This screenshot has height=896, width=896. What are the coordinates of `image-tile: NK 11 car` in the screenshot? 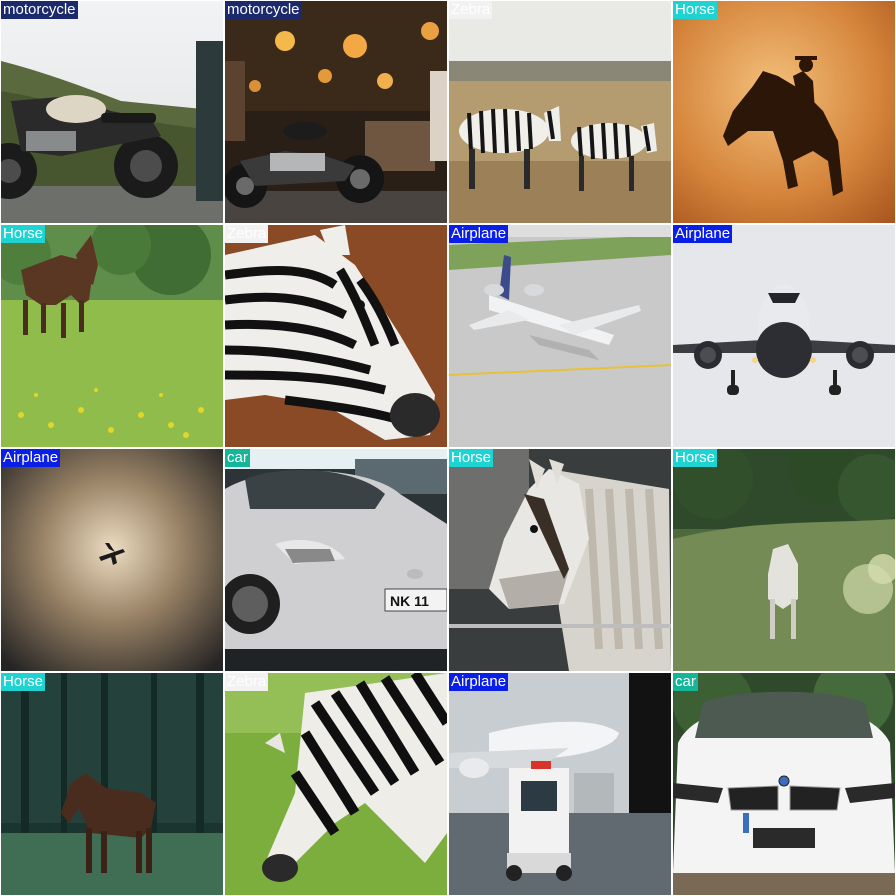 It's located at (336, 560).